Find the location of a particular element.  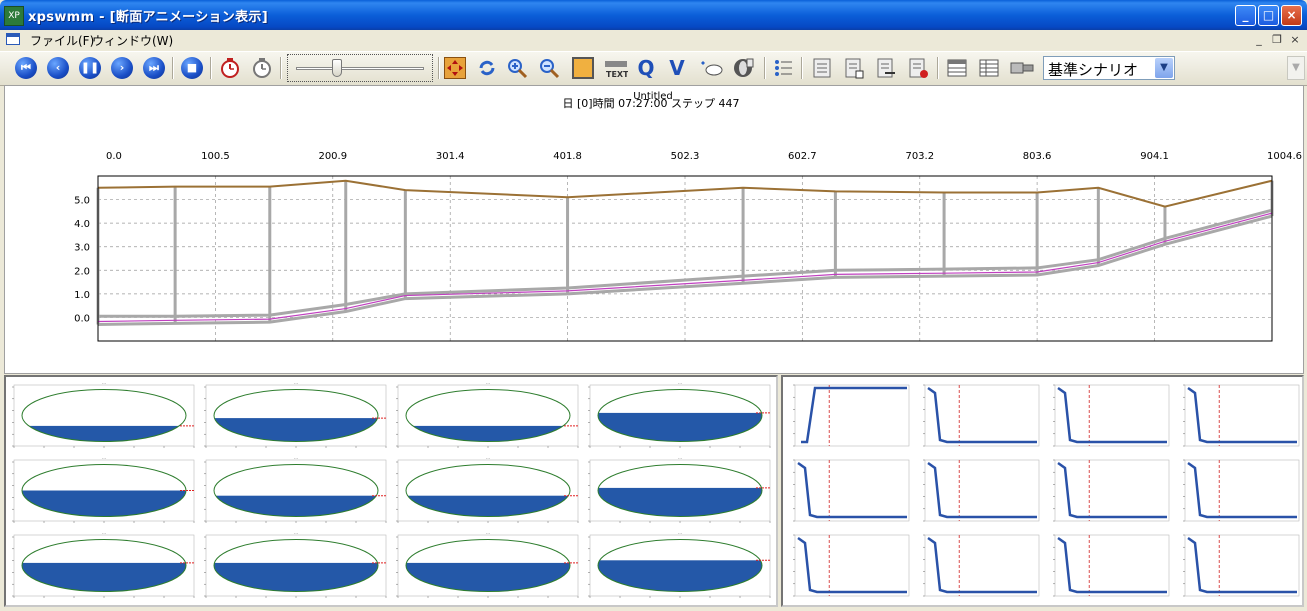

maximize-button: □ is located at coordinates (1268, 15).